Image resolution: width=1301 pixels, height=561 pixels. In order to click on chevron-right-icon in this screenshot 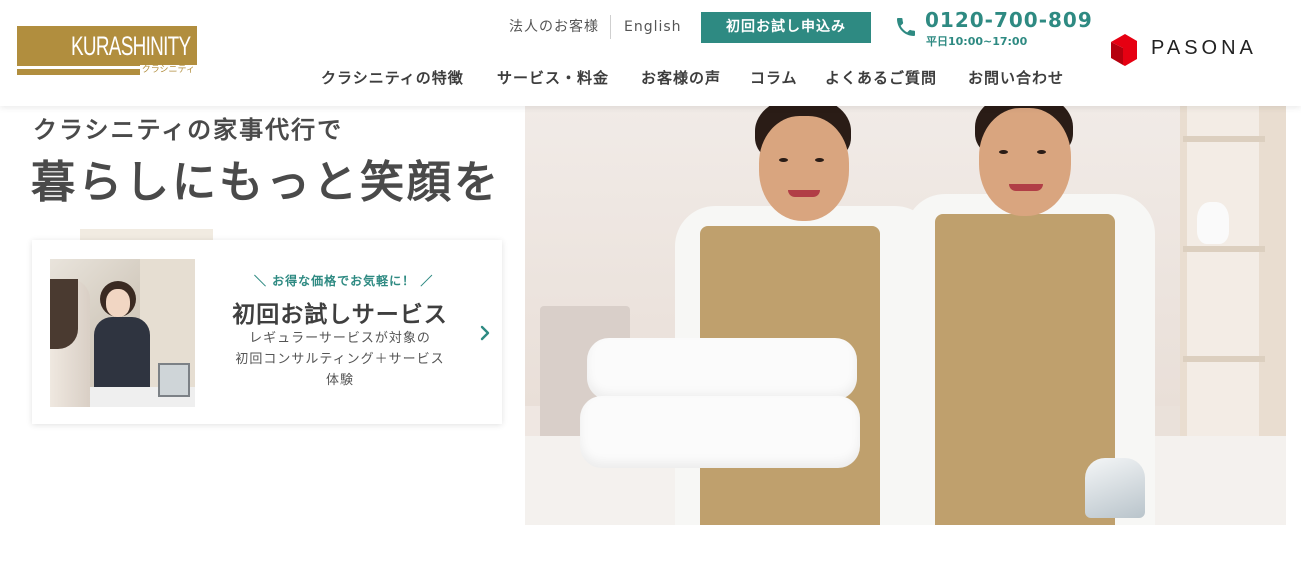, I will do `click(485, 333)`.